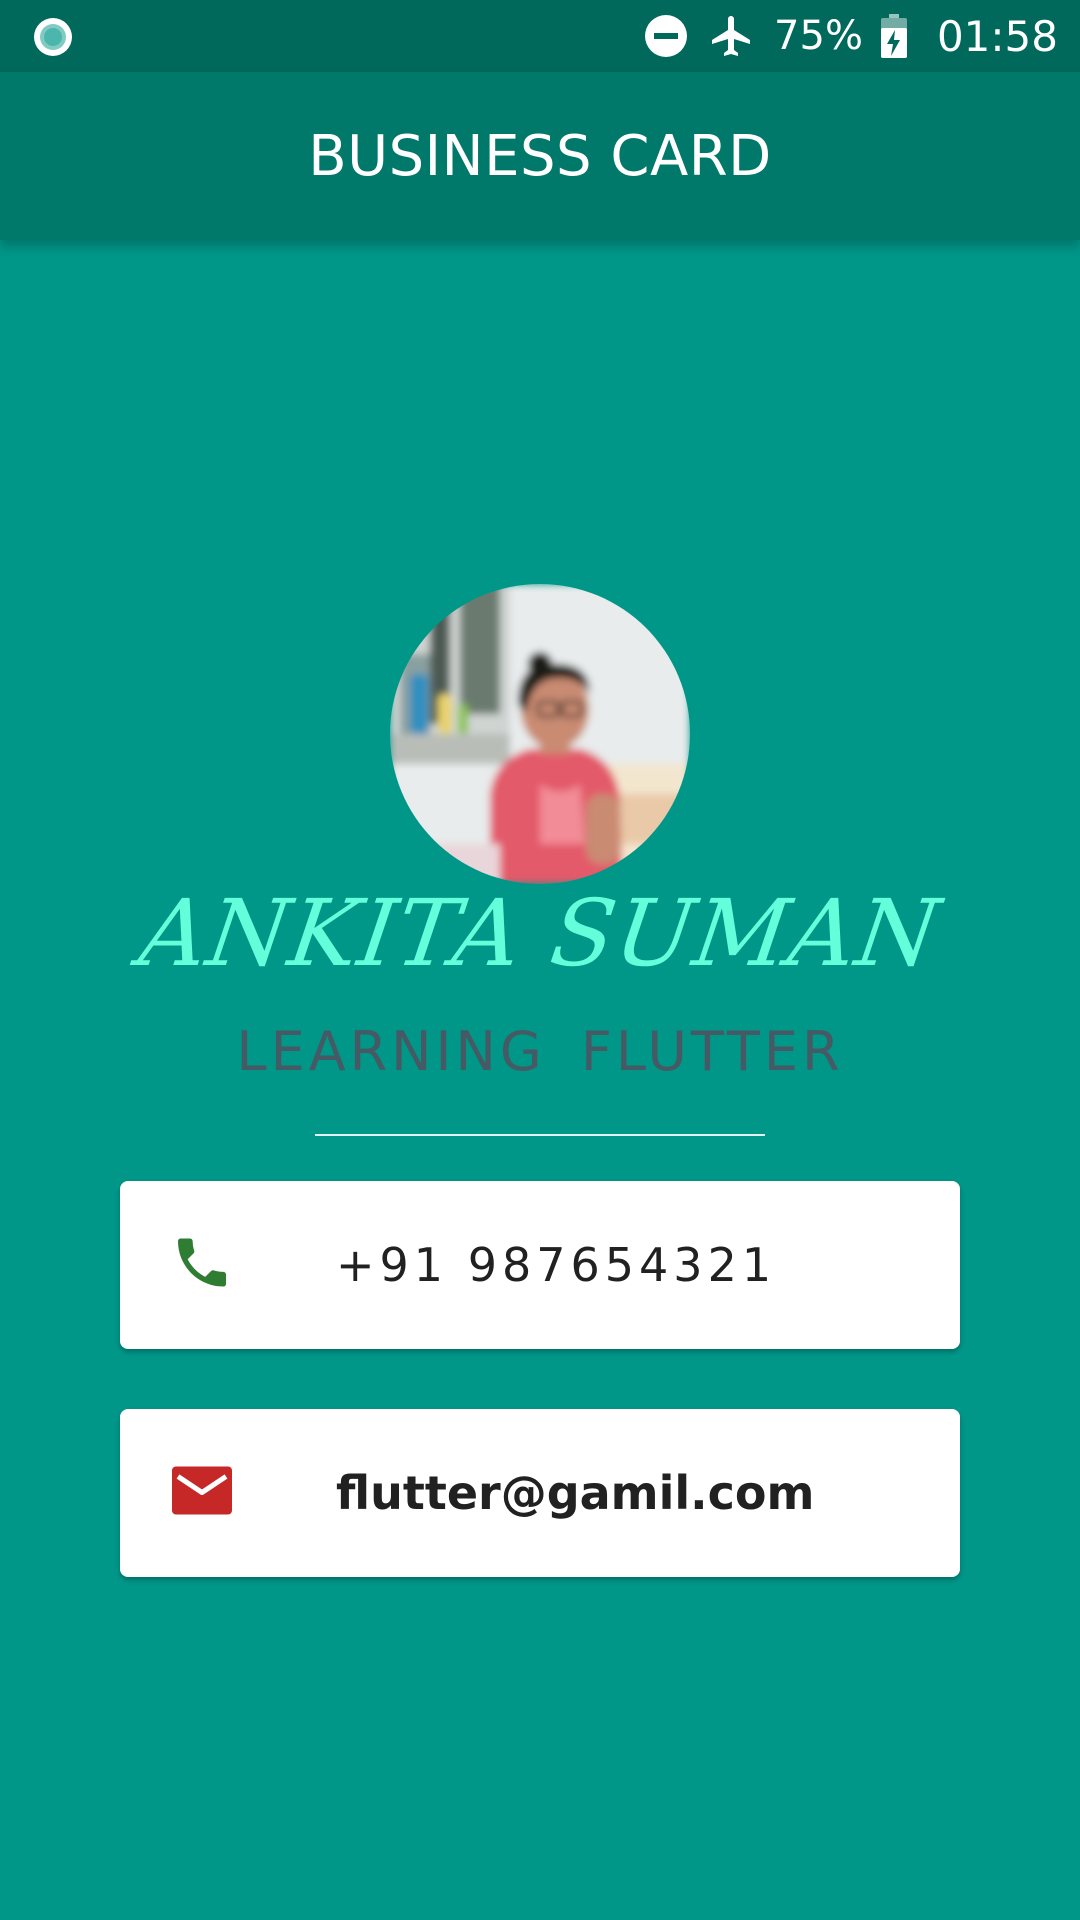  I want to click on divider, so click(540, 1135).